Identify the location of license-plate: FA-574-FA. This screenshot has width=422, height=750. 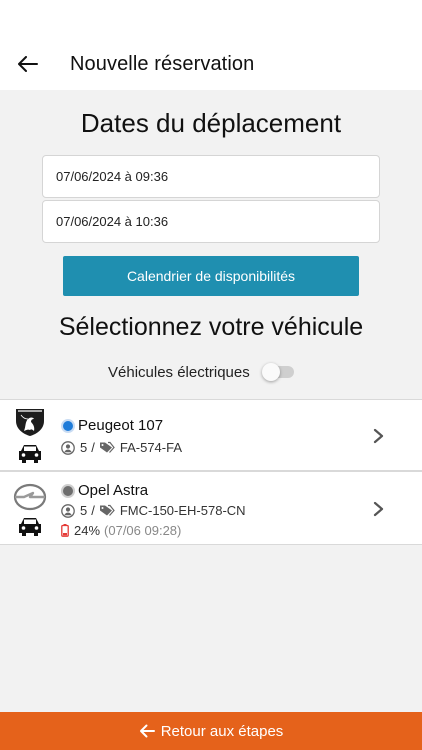
(150, 447).